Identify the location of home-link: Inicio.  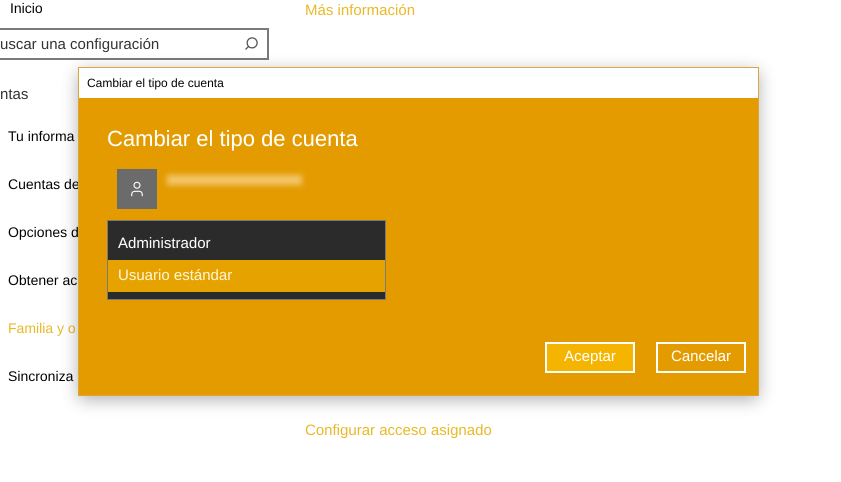
(21, 8).